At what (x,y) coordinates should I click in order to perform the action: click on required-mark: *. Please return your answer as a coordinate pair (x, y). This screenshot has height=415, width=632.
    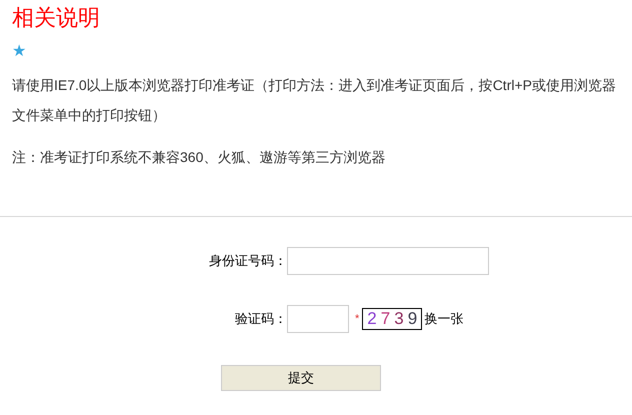
    Looking at the image, I should click on (357, 319).